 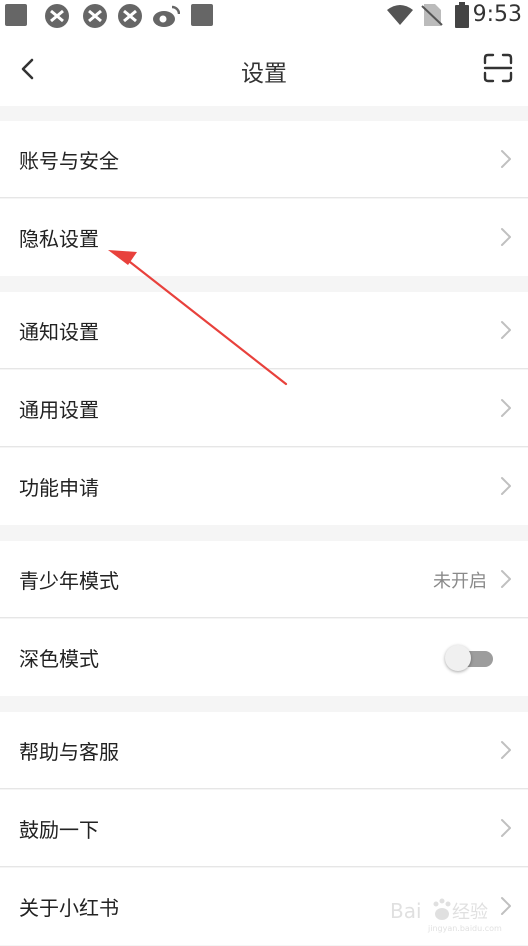 I want to click on settings-row-account-security: 账号与安全, so click(x=264, y=159).